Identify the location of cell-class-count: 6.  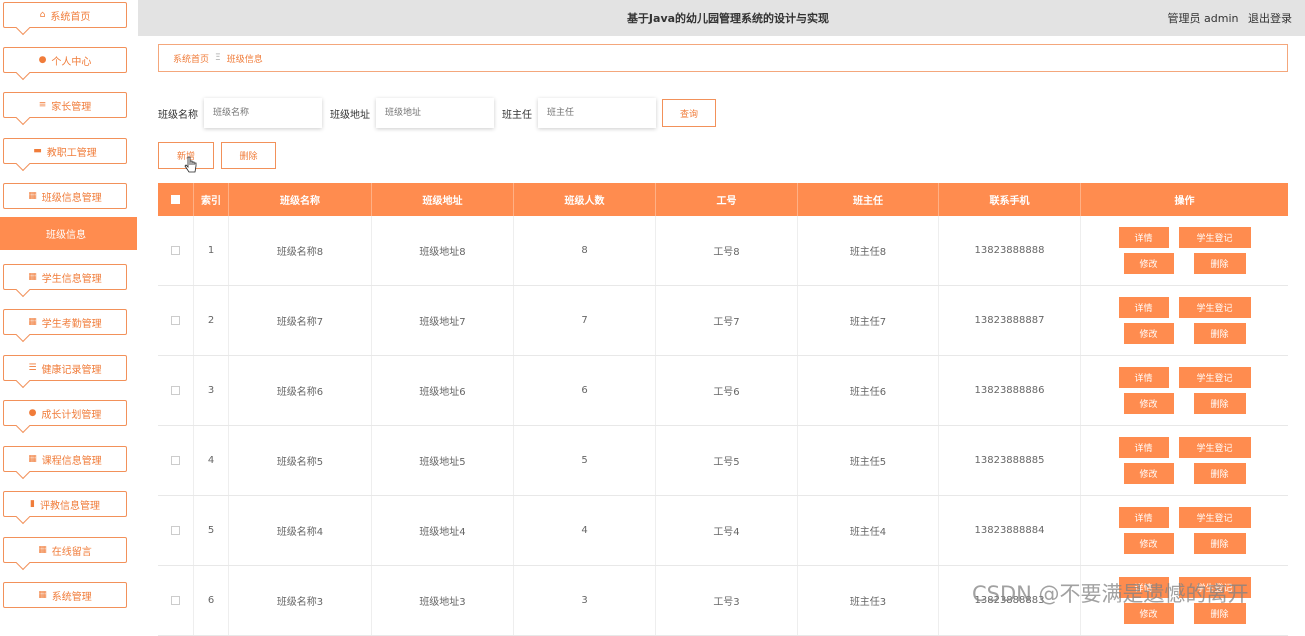
(585, 390).